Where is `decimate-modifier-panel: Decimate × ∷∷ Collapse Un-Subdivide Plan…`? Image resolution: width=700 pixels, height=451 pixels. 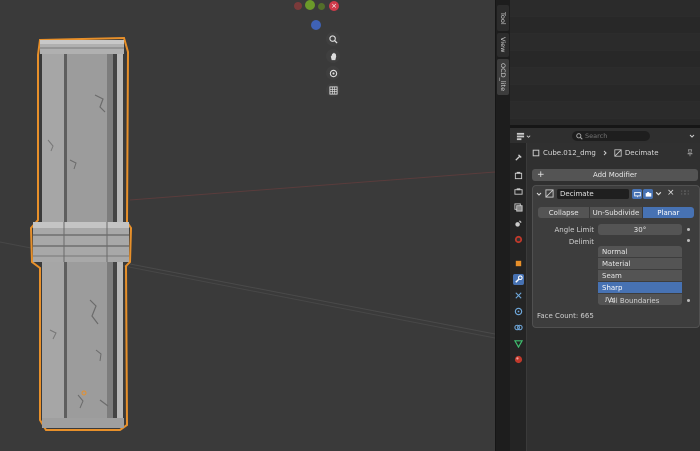 decimate-modifier-panel: Decimate × ∷∷ Collapse Un-Subdivide Plan… is located at coordinates (616, 256).